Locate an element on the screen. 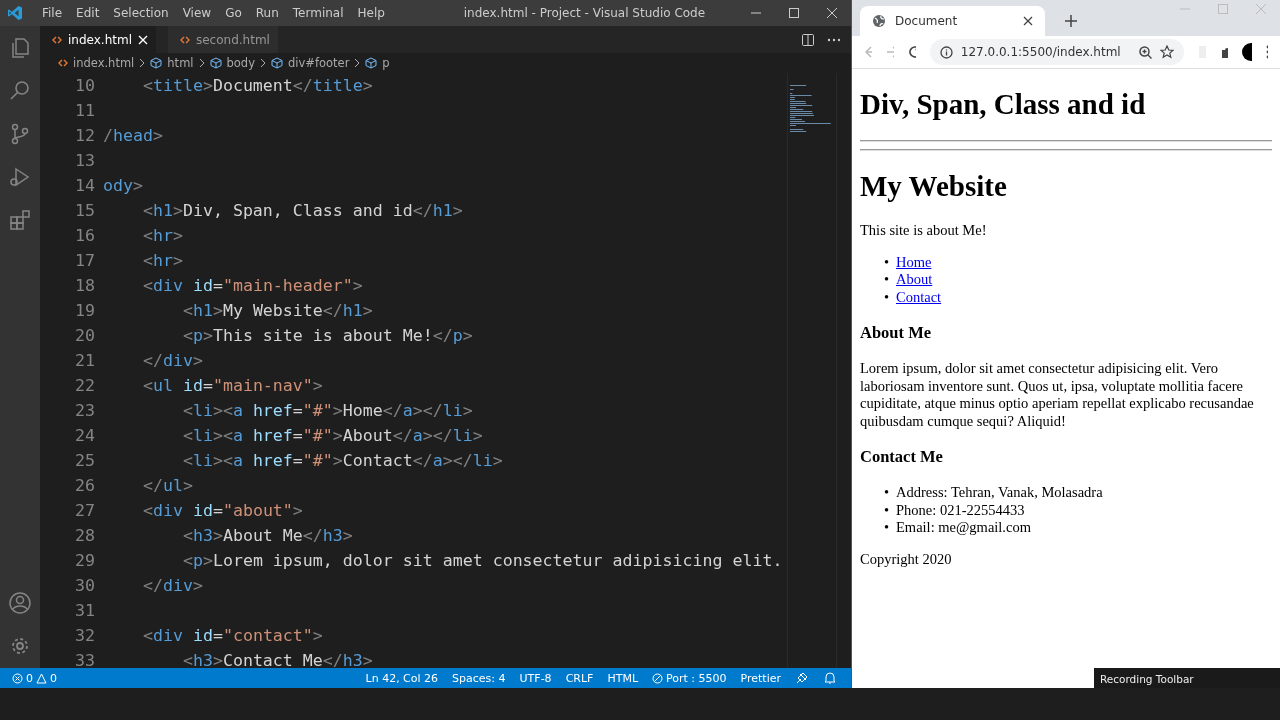 This screenshot has width=1280, height=720. bell-icon is located at coordinates (830, 678).